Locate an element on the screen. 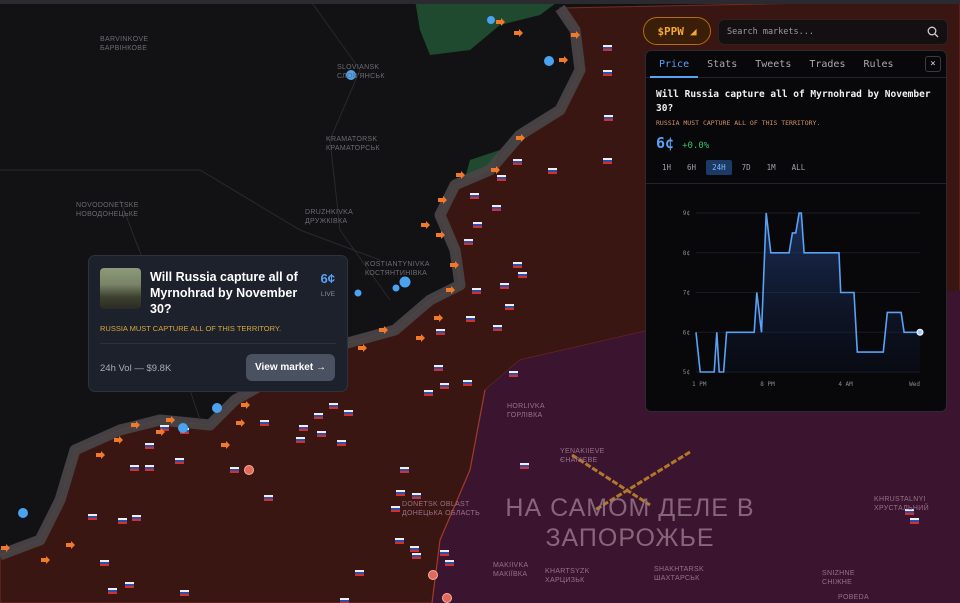 This screenshot has height=603, width=960. price-chart: 5¢ 6¢ 7¢ 8¢ 9¢ 1 PM 8 PM 4 AM Wed is located at coordinates (797, 301).